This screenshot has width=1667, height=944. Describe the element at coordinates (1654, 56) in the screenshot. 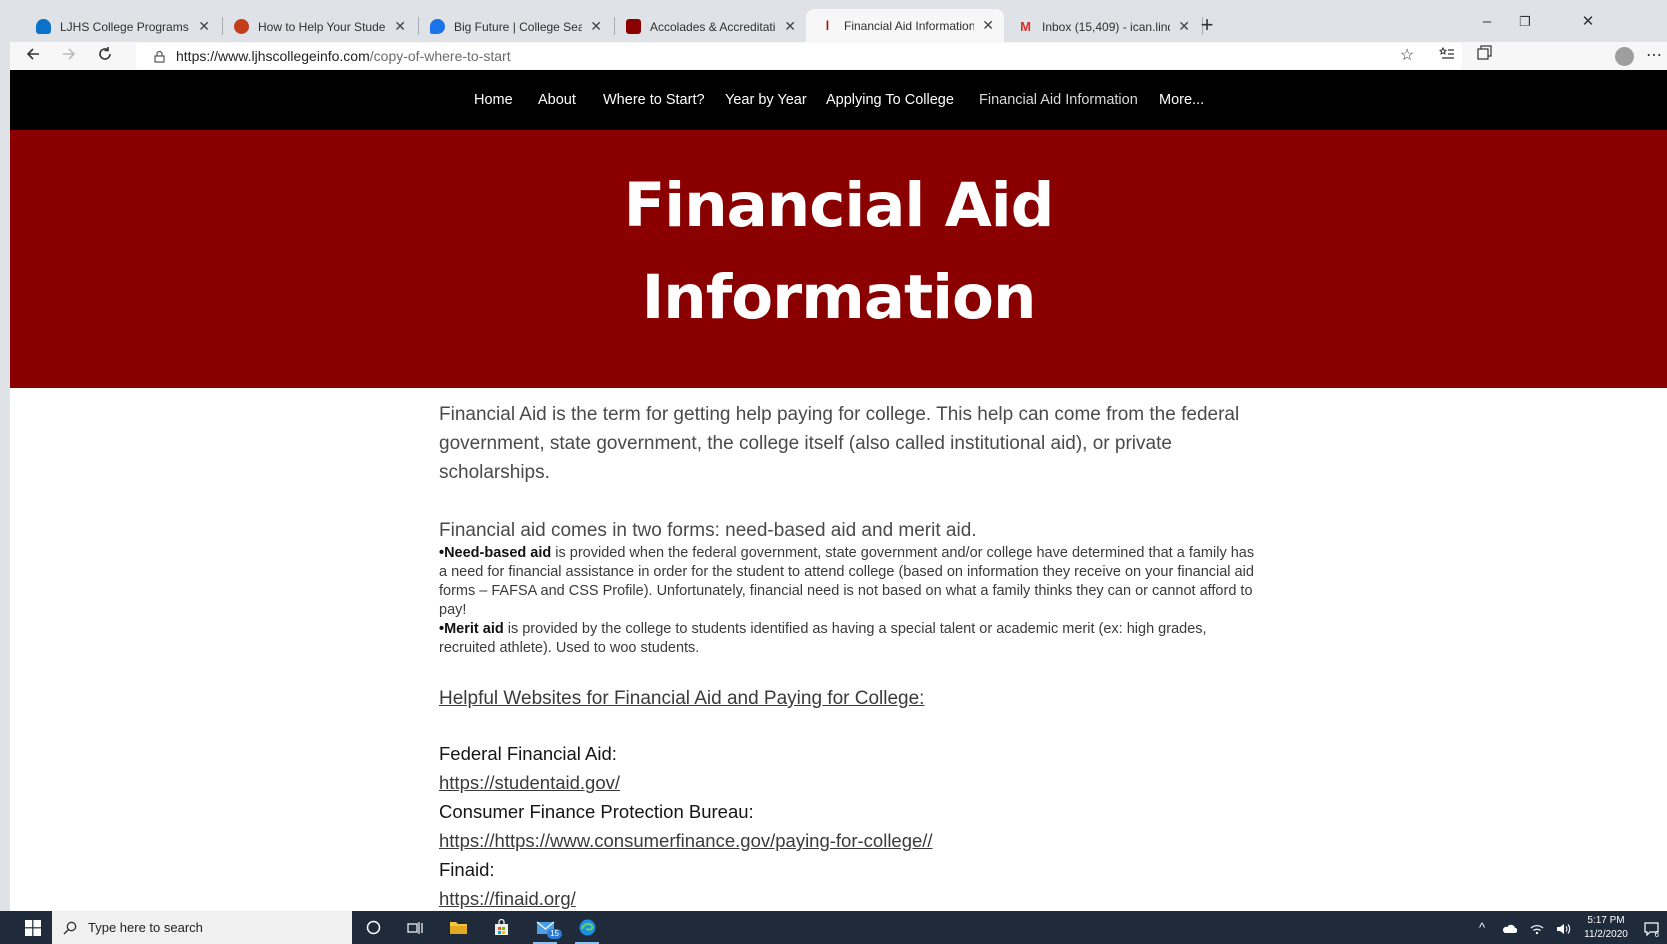

I see `more-options-icon: ⋯` at that location.